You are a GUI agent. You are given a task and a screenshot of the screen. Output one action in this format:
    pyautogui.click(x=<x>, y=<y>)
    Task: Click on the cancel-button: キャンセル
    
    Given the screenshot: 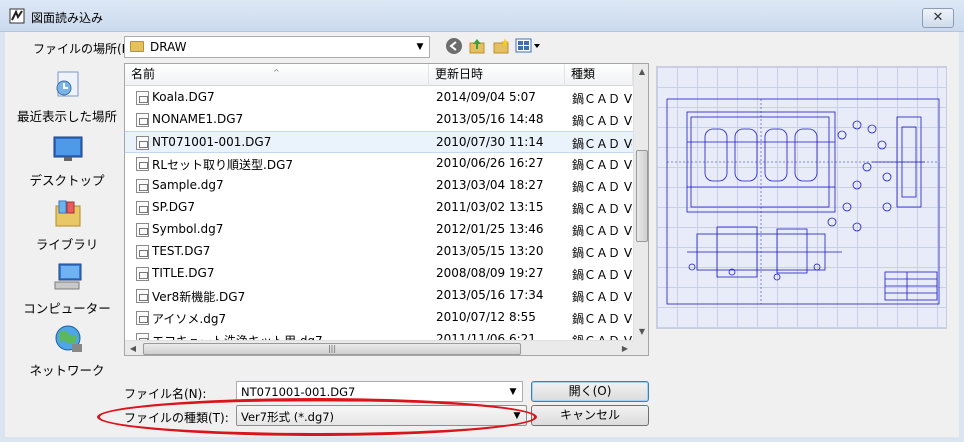 What is the action you would take?
    pyautogui.click(x=590, y=415)
    